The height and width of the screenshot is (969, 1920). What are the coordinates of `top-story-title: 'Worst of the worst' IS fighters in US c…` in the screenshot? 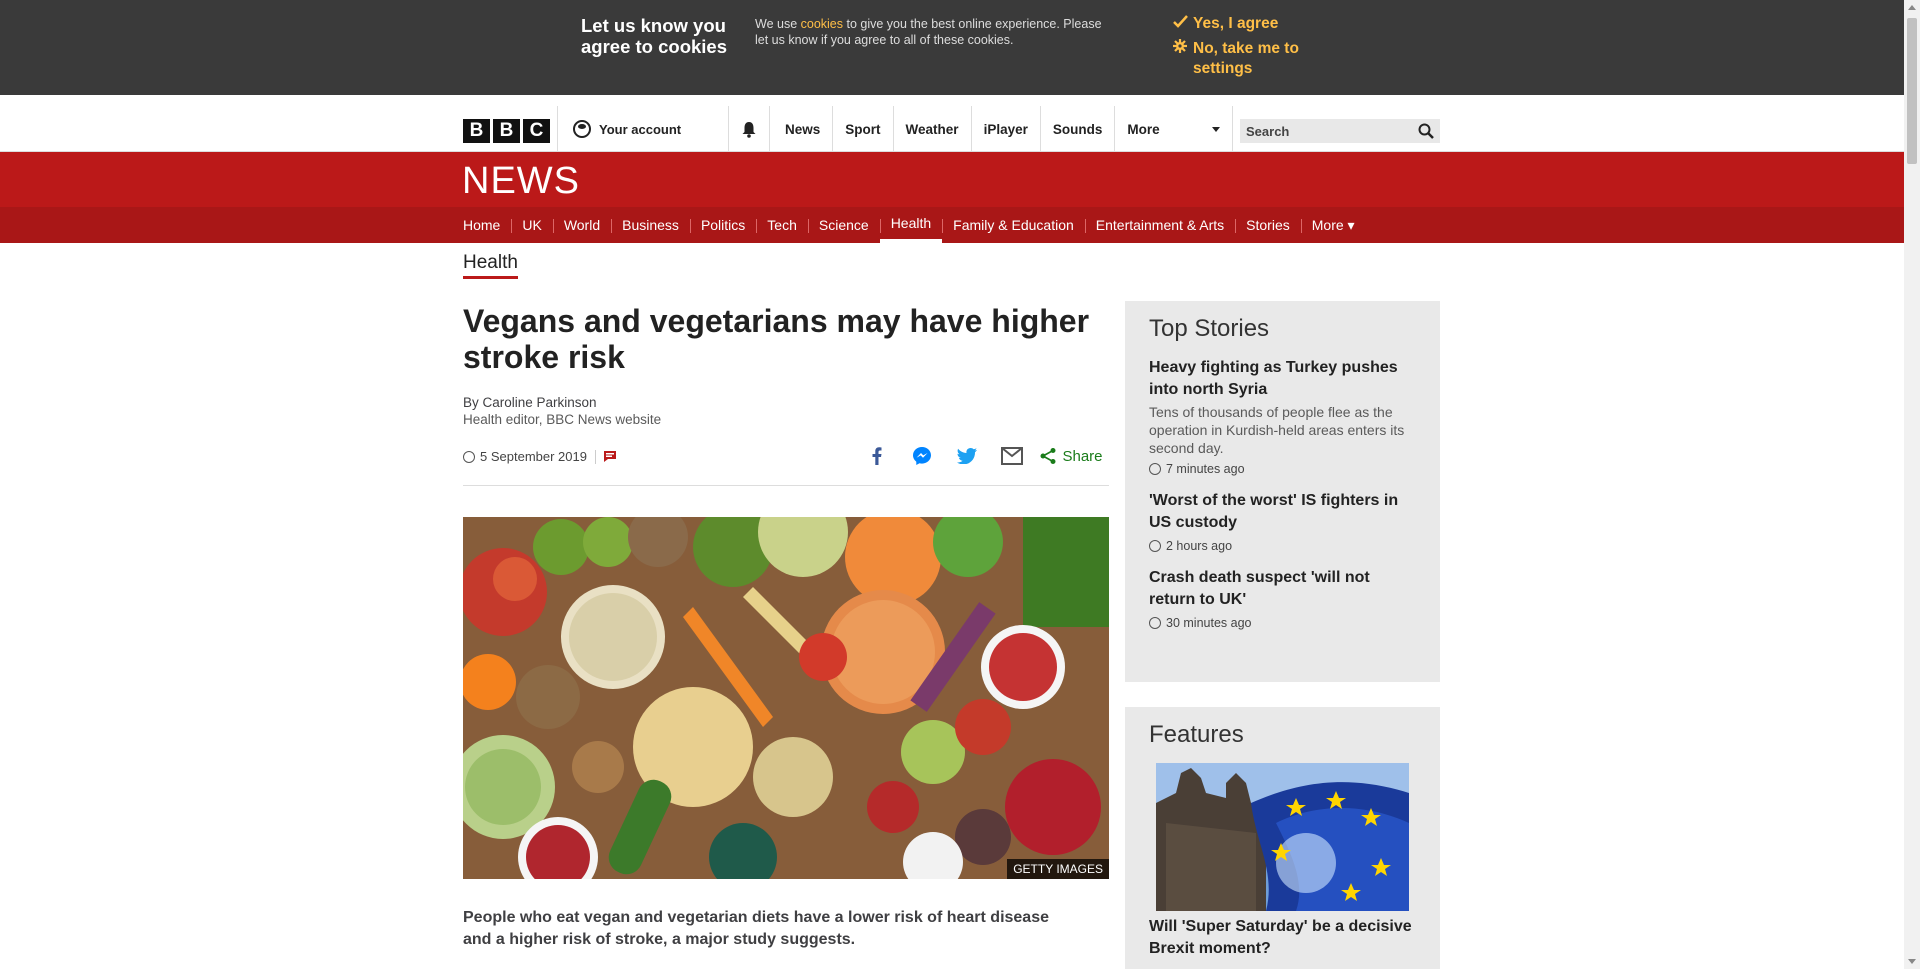 It's located at (1282, 512).